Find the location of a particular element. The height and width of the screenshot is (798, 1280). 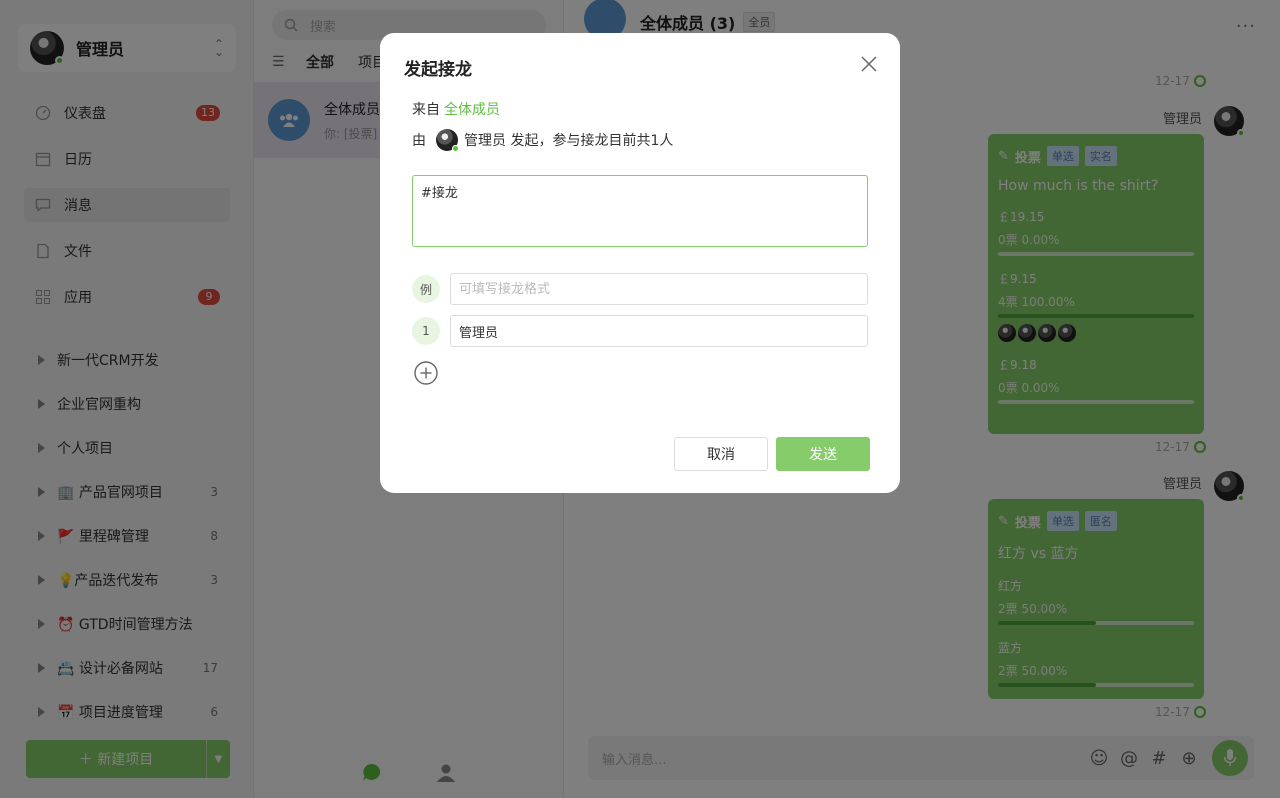

entry-row: 1 is located at coordinates (640, 331).